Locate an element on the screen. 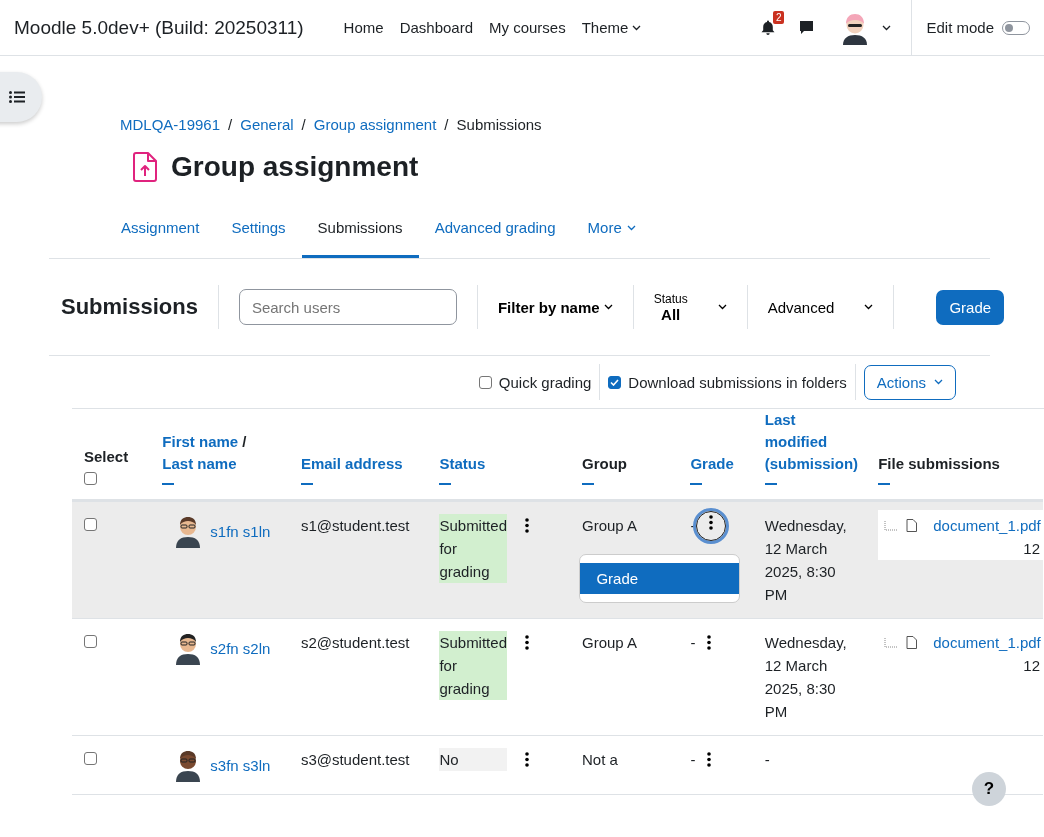 This screenshot has width=1044, height=837. column-header: Select is located at coordinates (106, 456).